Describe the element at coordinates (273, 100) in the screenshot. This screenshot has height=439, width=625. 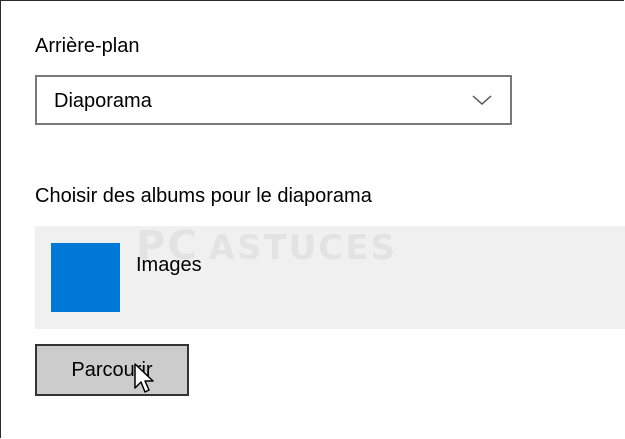
I see `background-dropdown: Diaporama` at that location.